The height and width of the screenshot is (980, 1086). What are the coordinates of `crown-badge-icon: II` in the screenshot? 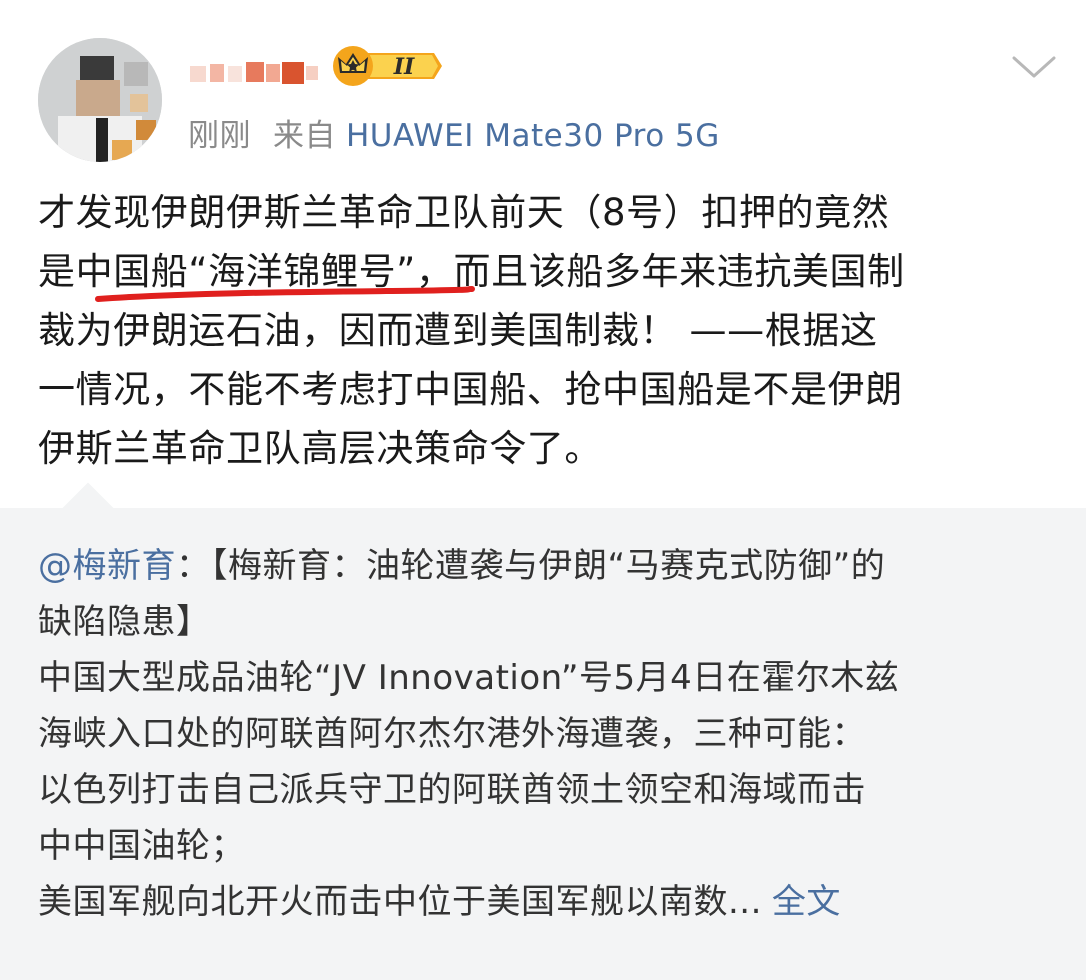 It's located at (387, 66).